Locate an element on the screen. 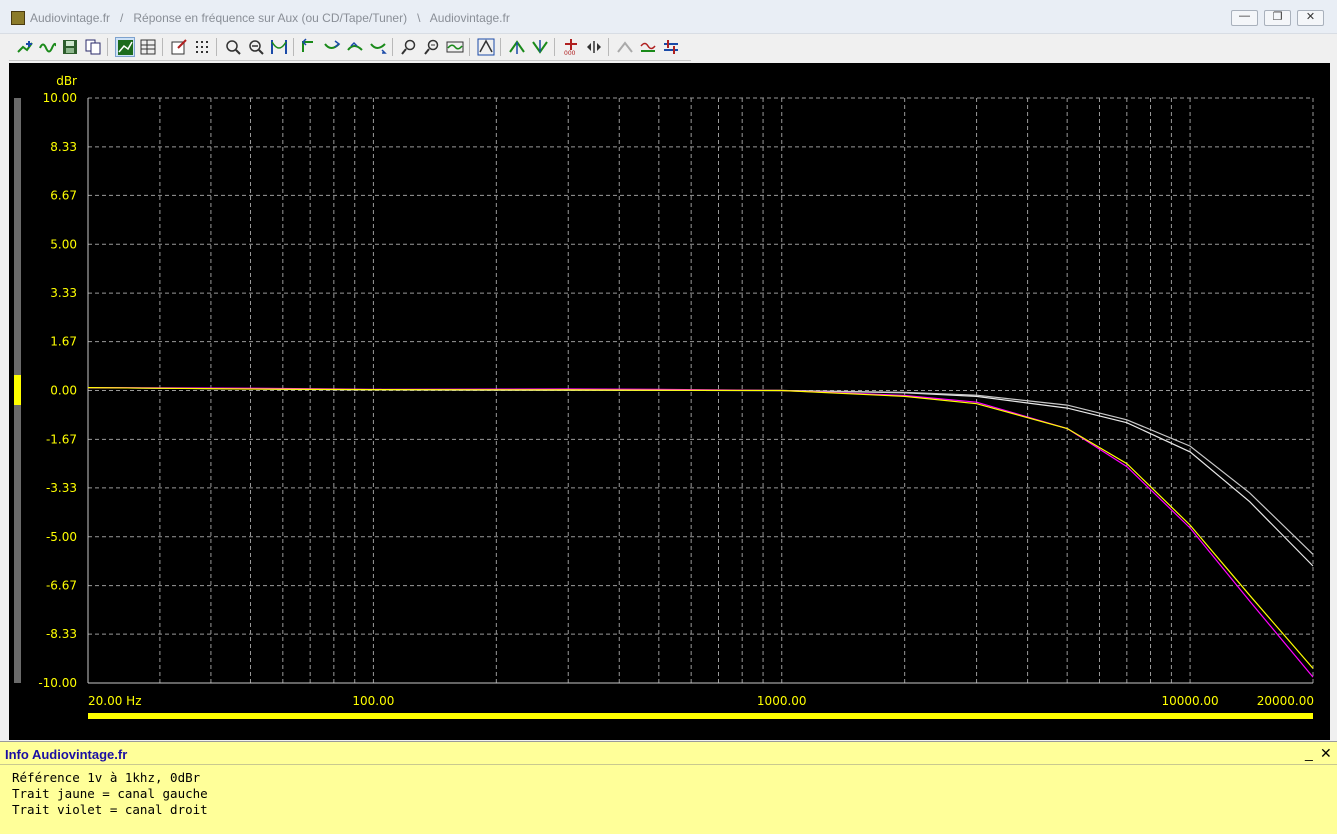 This screenshot has width=1337, height=834. info-close-button: ✕ is located at coordinates (1326, 753).